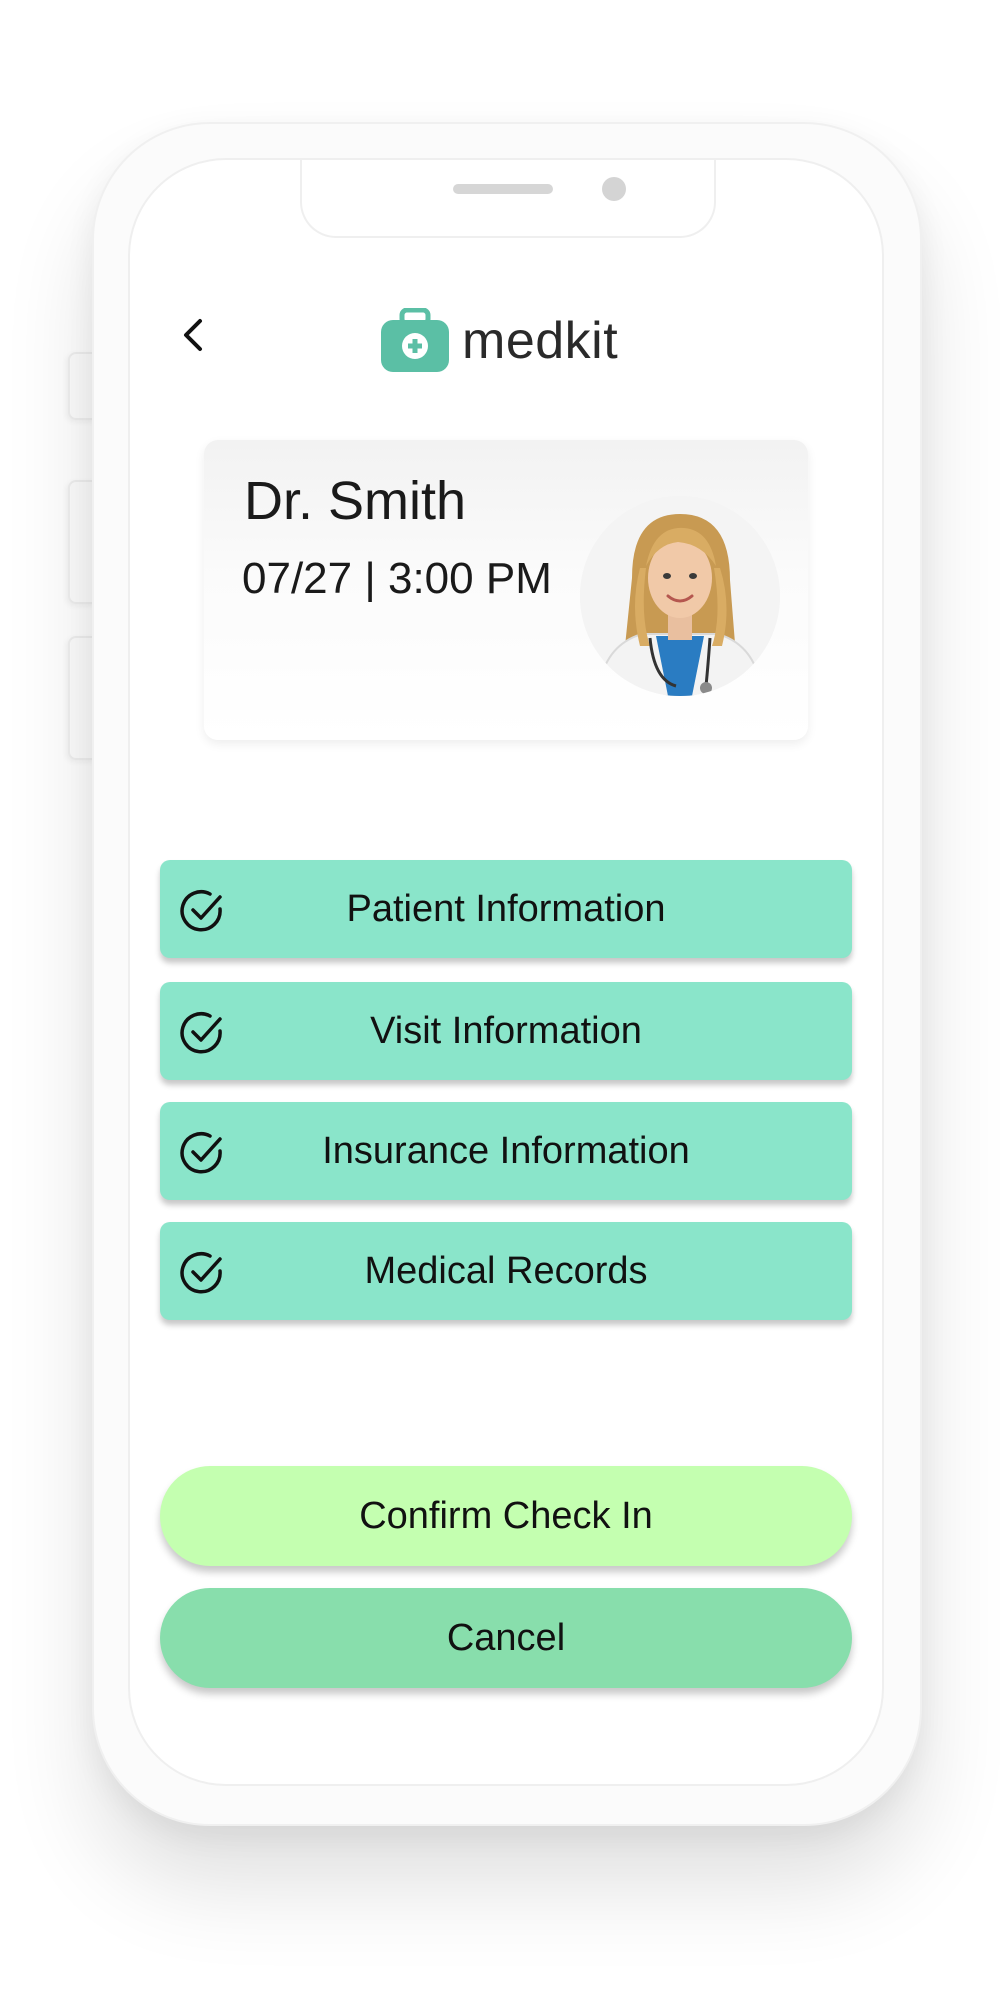 Image resolution: width=1000 pixels, height=2000 pixels. Describe the element at coordinates (503, 189) in the screenshot. I see `speaker-grille` at that location.